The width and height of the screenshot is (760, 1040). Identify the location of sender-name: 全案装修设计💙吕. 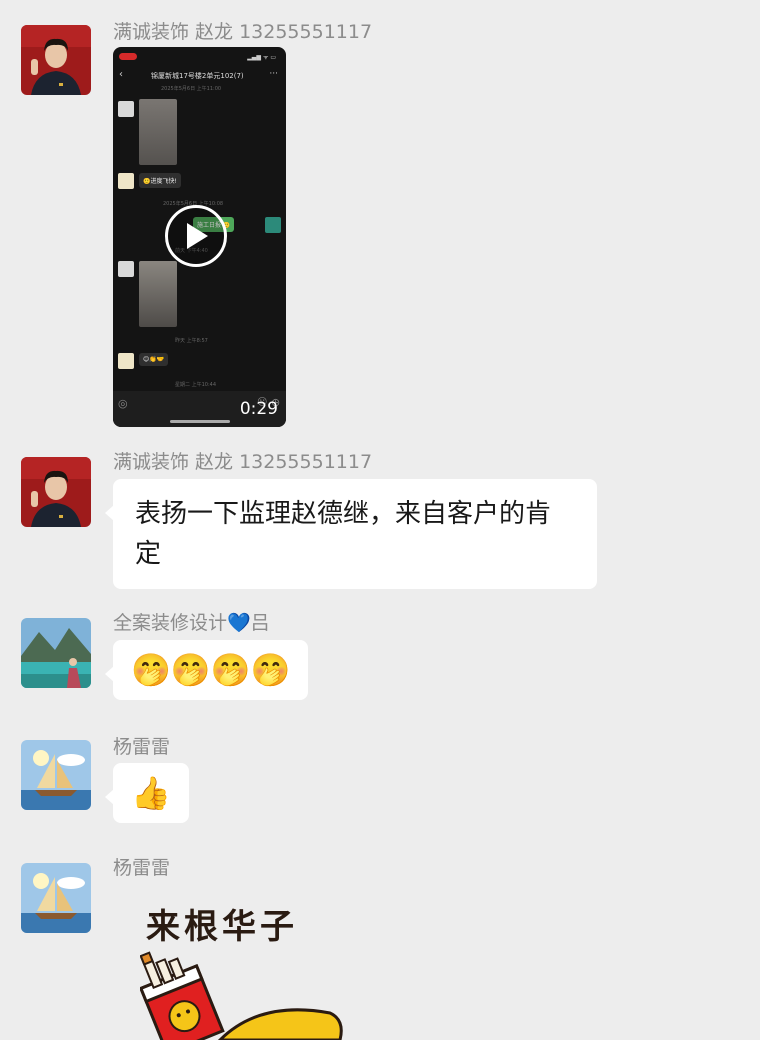
(191, 623).